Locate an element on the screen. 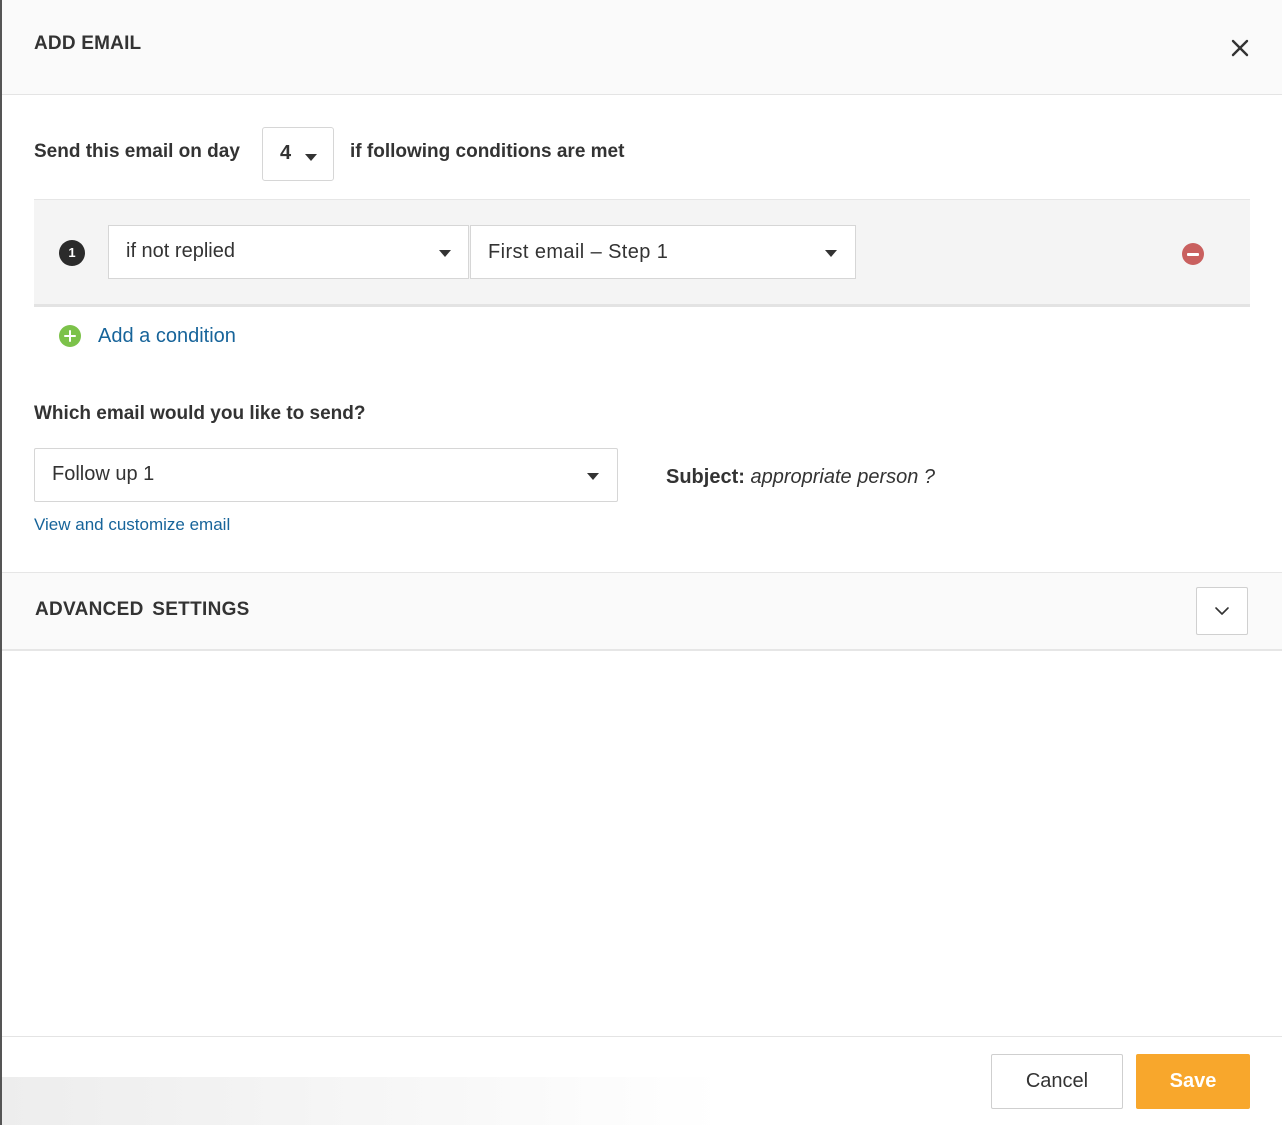  footer-shadow is located at coordinates (362, 1101).